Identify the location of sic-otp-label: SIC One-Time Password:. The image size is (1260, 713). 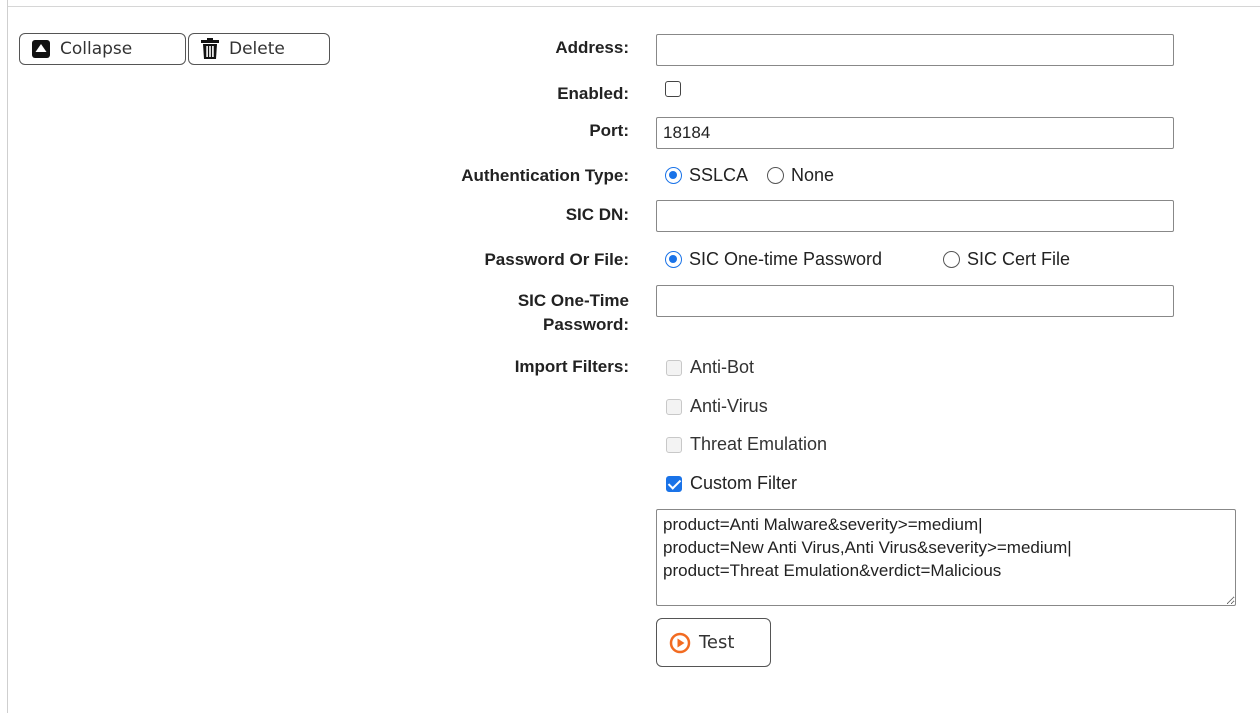
(573, 313).